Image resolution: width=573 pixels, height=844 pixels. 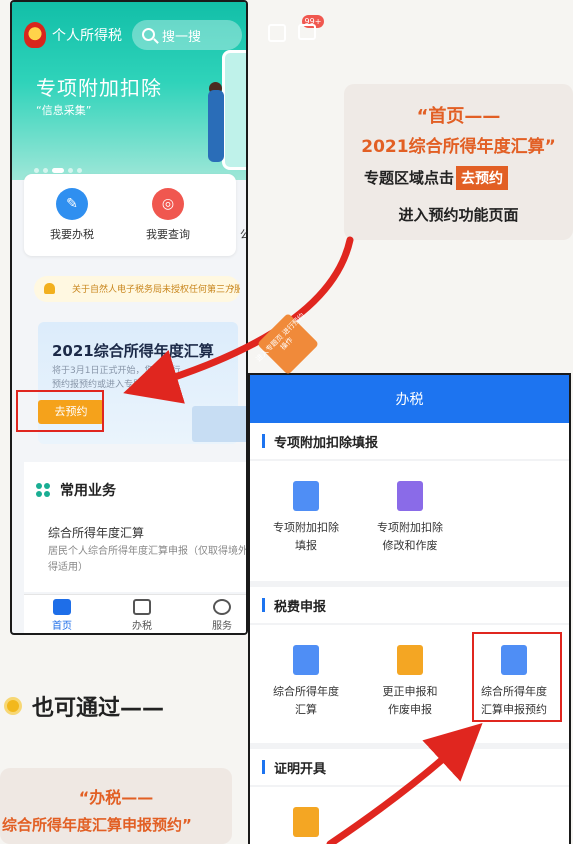 I want to click on tab-tax: 办税, so click(x=142, y=615).